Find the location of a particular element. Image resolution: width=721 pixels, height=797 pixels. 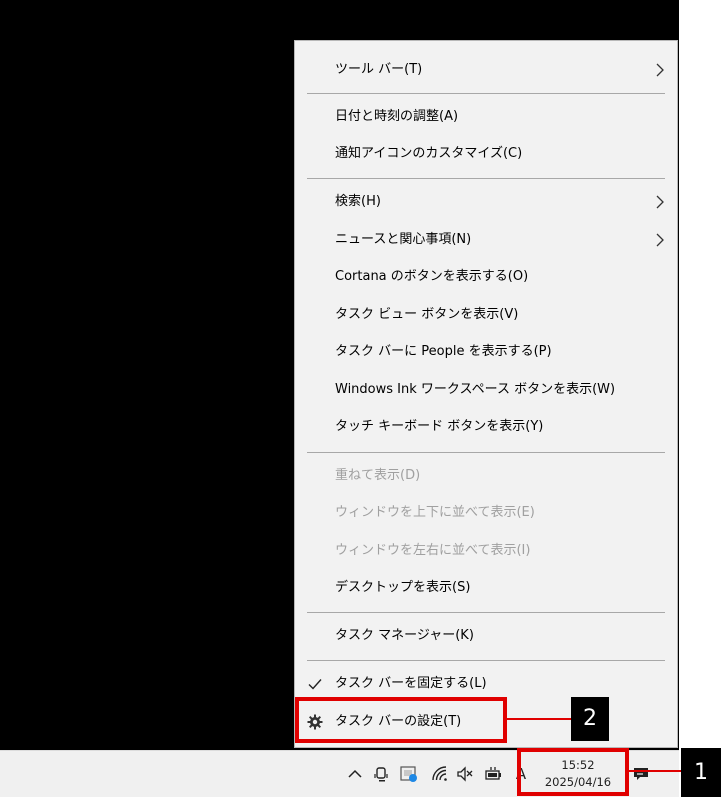

checkmark-icon is located at coordinates (315, 684).